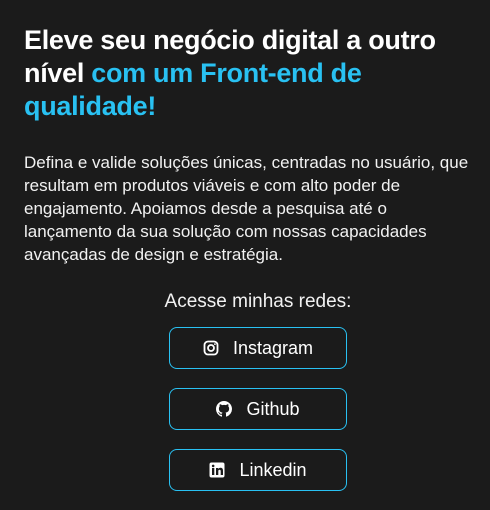 The width and height of the screenshot is (490, 510). Describe the element at coordinates (273, 347) in the screenshot. I see `instagram-label: Instagram` at that location.